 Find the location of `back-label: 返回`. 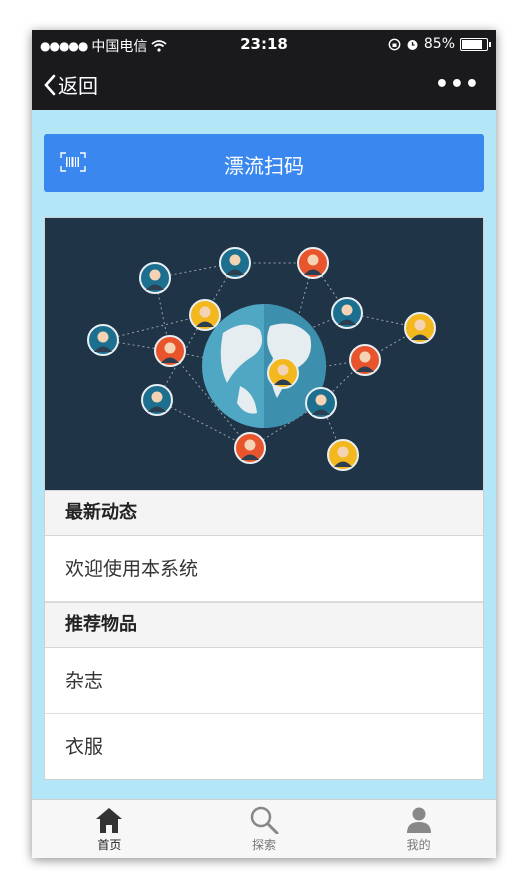

back-label: 返回 is located at coordinates (78, 86).